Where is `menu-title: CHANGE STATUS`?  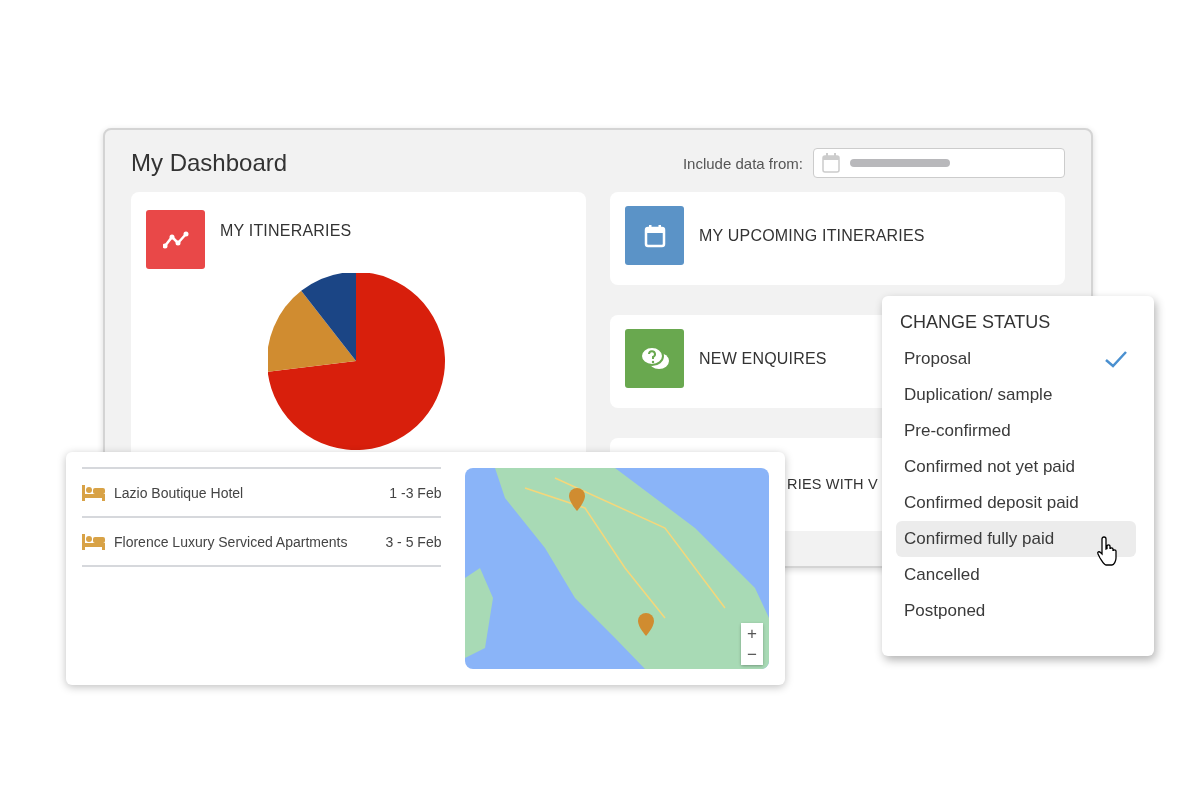
menu-title: CHANGE STATUS is located at coordinates (976, 322).